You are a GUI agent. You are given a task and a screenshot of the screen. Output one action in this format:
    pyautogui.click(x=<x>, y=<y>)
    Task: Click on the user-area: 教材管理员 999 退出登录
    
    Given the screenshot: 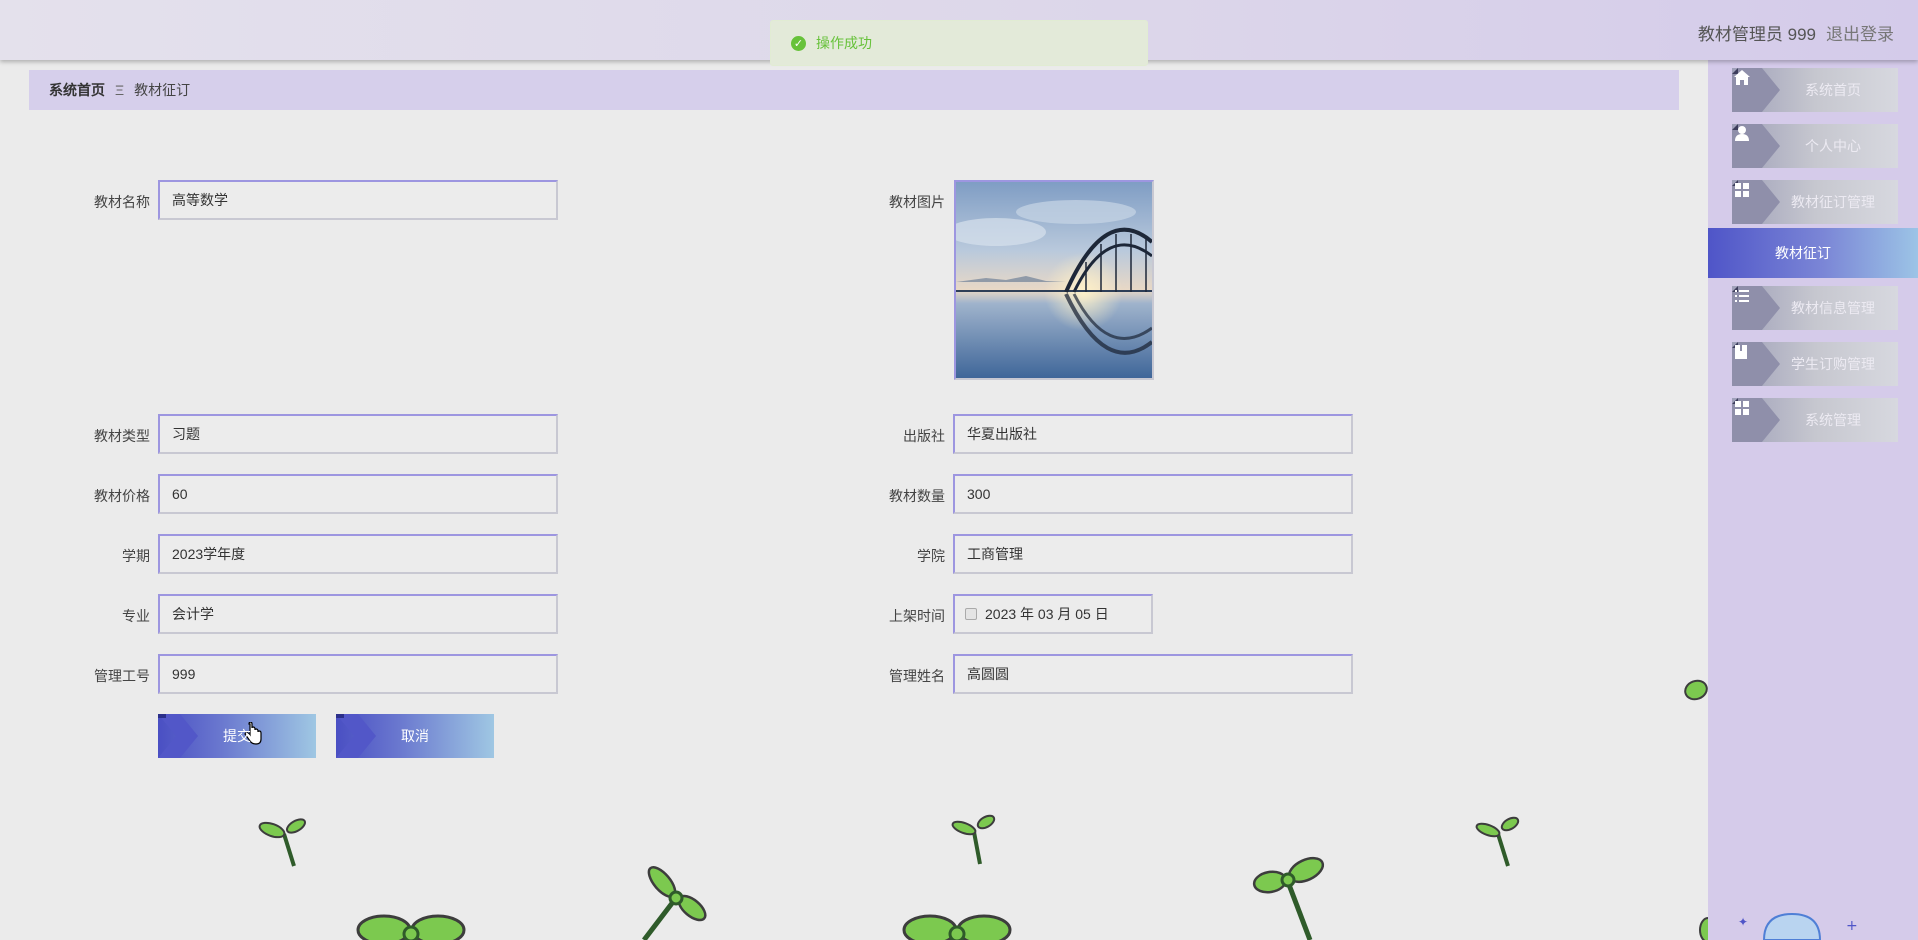 What is the action you would take?
    pyautogui.click(x=1796, y=32)
    